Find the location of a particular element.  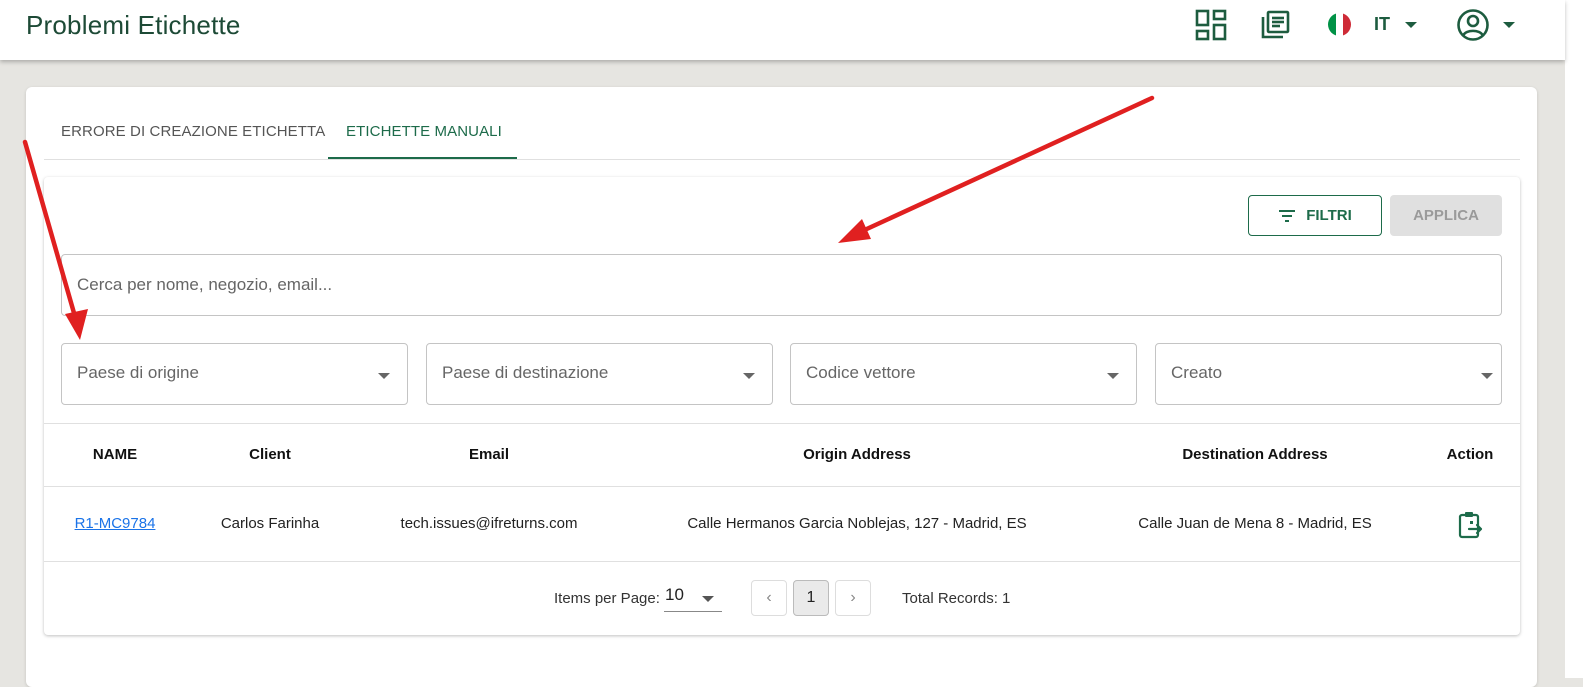

column-header-action: Action is located at coordinates (1470, 454).